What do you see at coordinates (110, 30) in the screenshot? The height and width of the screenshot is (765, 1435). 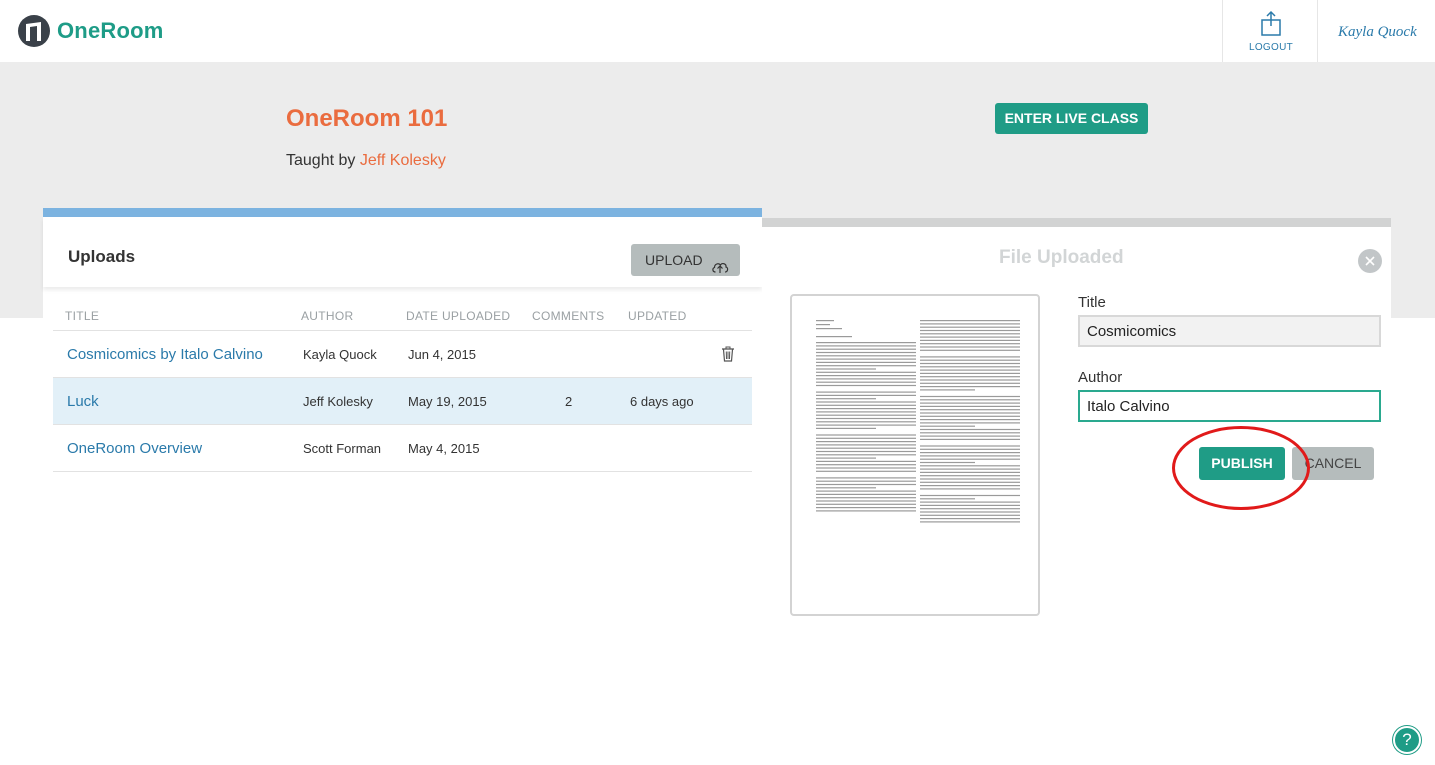 I see `brand-name: OneRoom` at bounding box center [110, 30].